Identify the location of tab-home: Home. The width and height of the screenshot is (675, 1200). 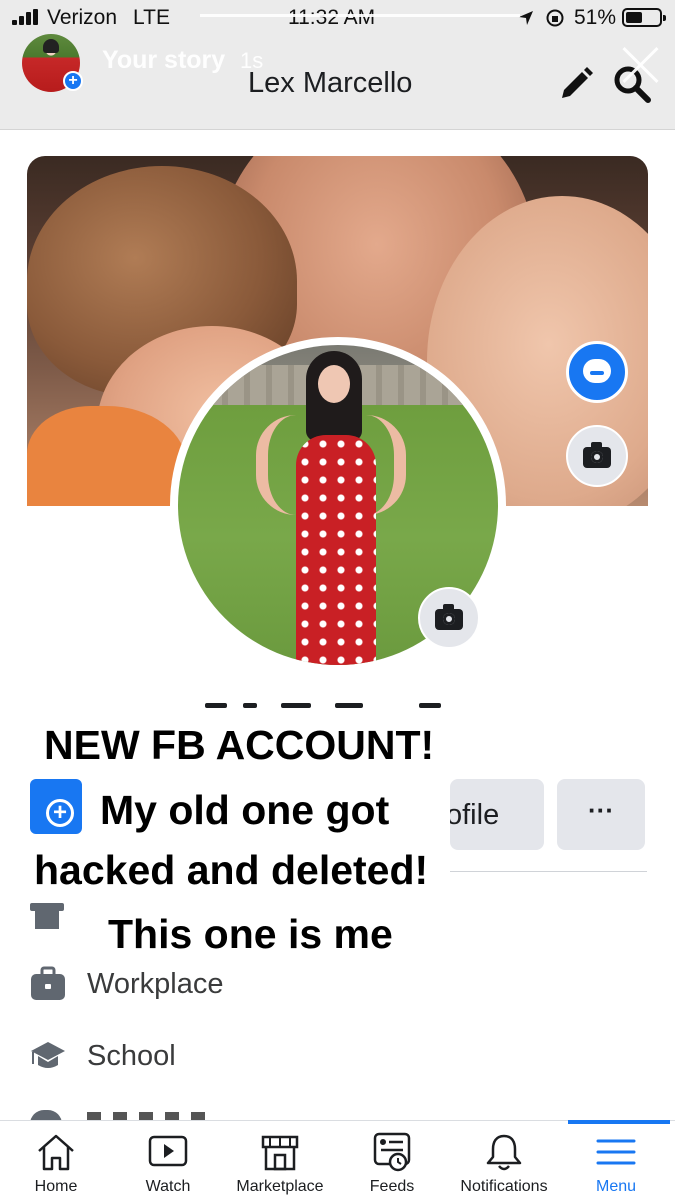
(56, 1160).